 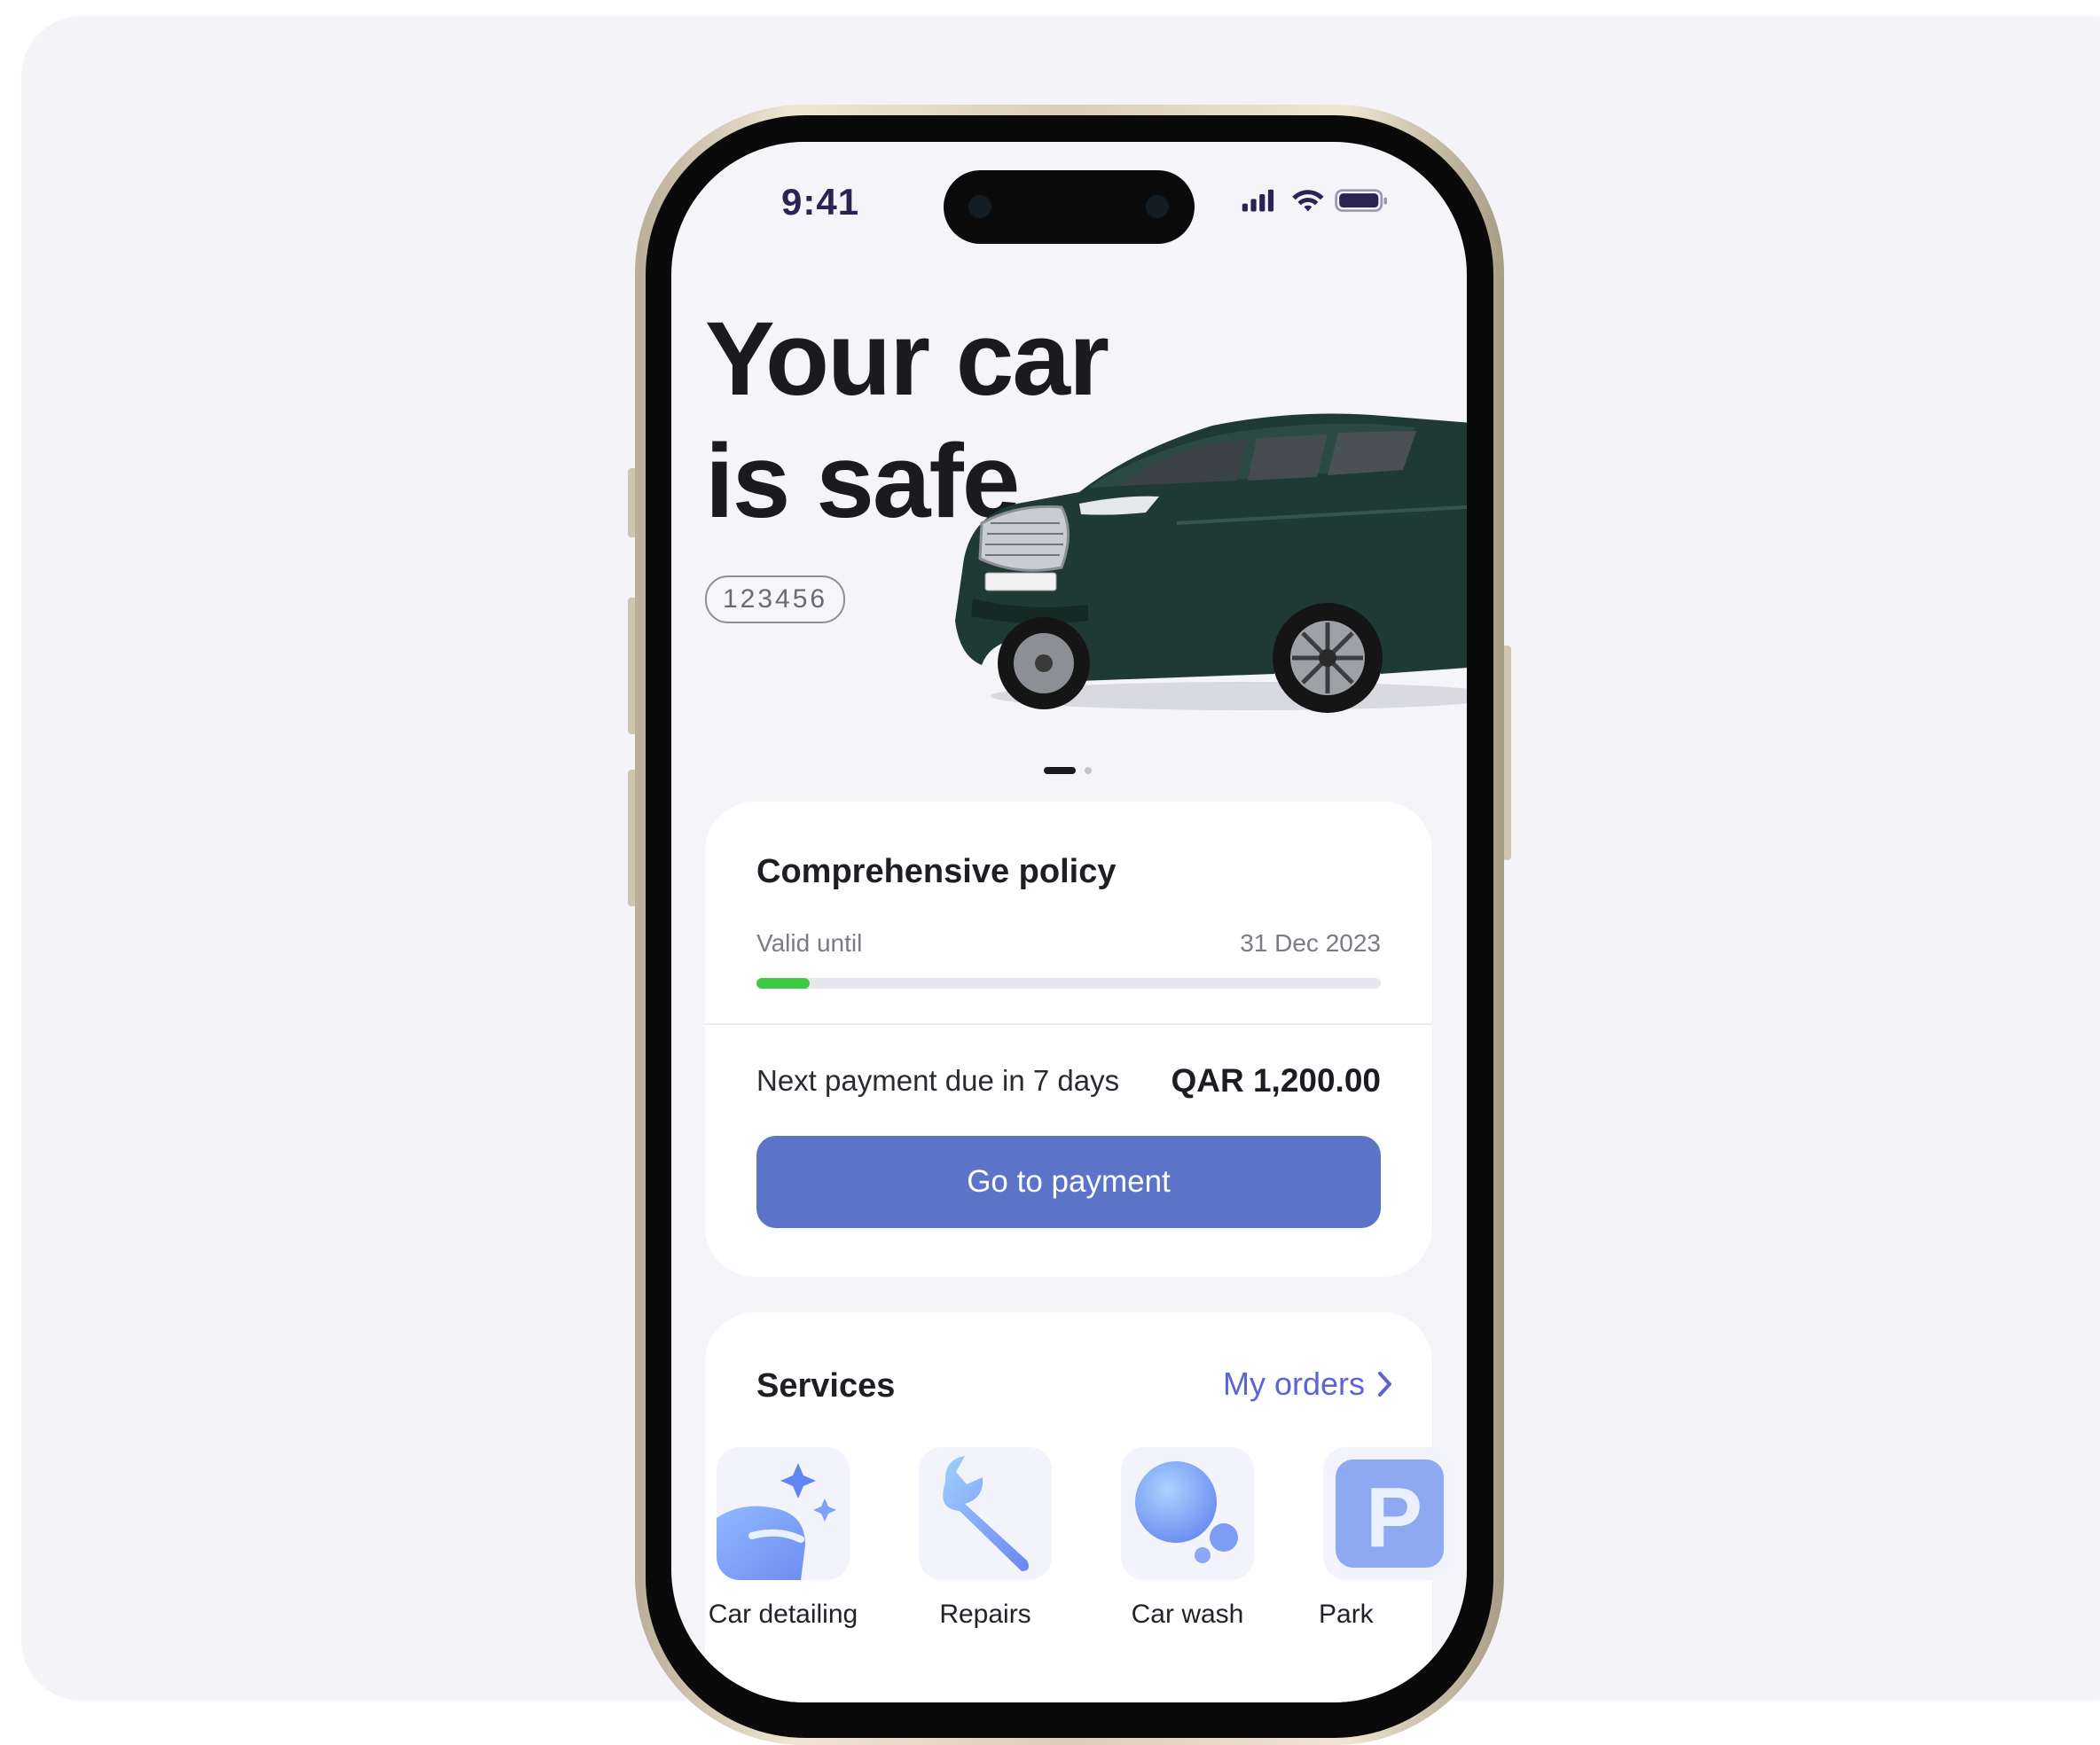 I want to click on car-detailing-icon, so click(x=783, y=1513).